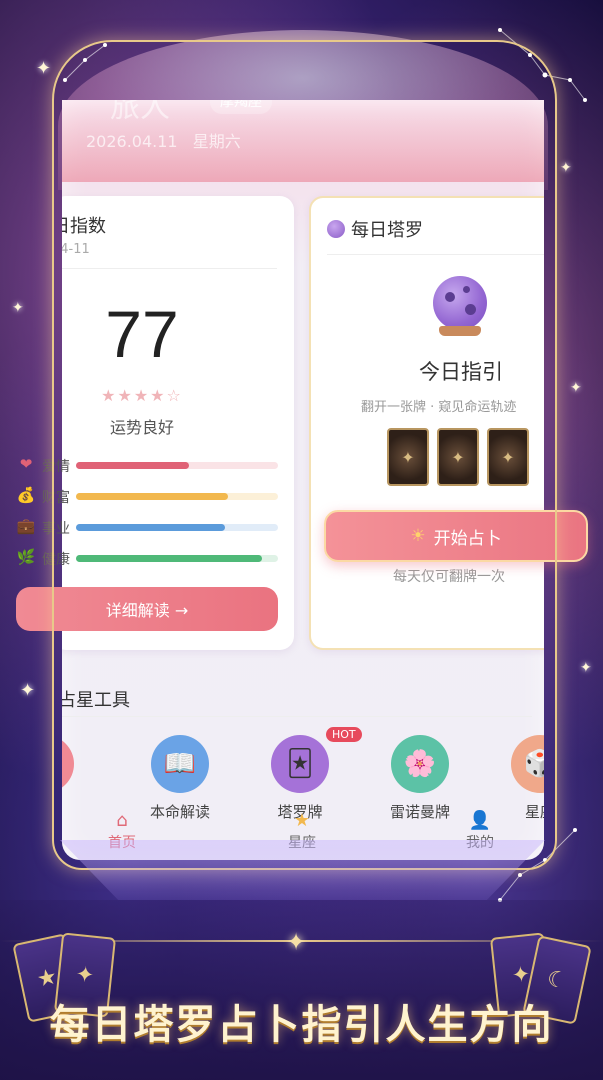  What do you see at coordinates (26, 464) in the screenshot?
I see `heart-icon: ❤` at bounding box center [26, 464].